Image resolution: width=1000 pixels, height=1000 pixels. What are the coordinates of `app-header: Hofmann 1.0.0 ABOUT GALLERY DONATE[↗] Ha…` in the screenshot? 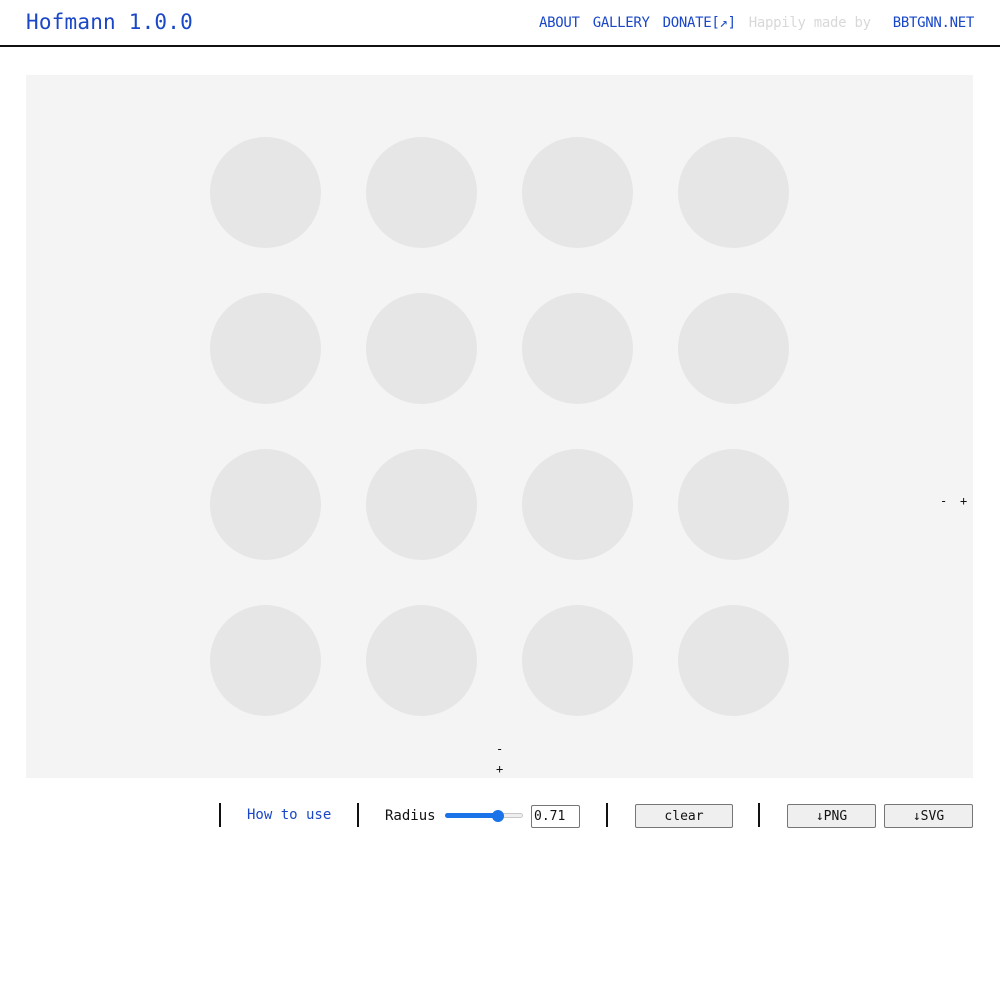 It's located at (500, 23).